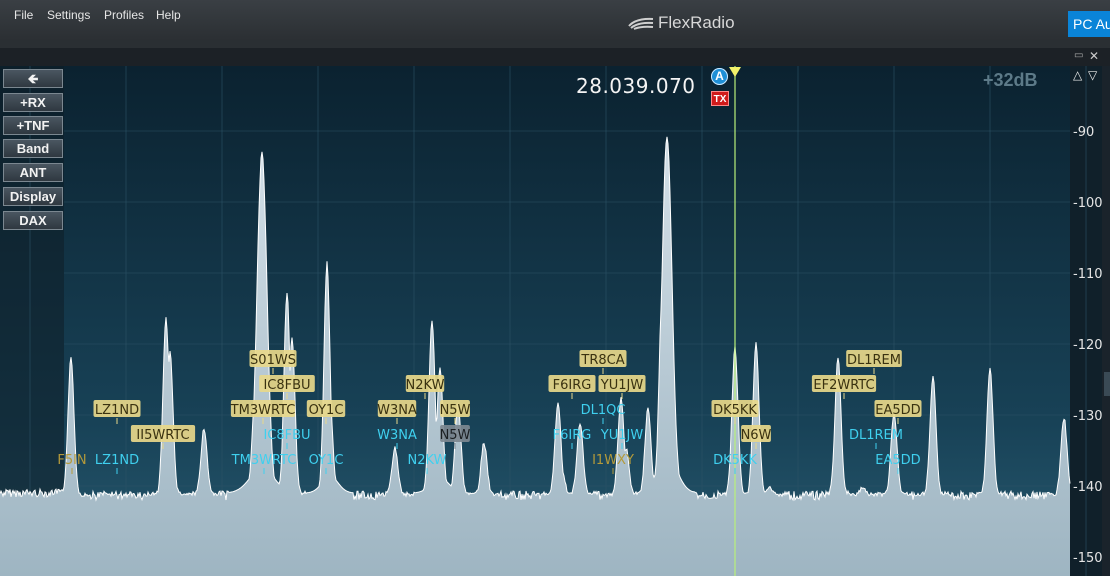 The width and height of the screenshot is (1110, 576). Describe the element at coordinates (719, 76) in the screenshot. I see `slice-a-badge: A` at that location.